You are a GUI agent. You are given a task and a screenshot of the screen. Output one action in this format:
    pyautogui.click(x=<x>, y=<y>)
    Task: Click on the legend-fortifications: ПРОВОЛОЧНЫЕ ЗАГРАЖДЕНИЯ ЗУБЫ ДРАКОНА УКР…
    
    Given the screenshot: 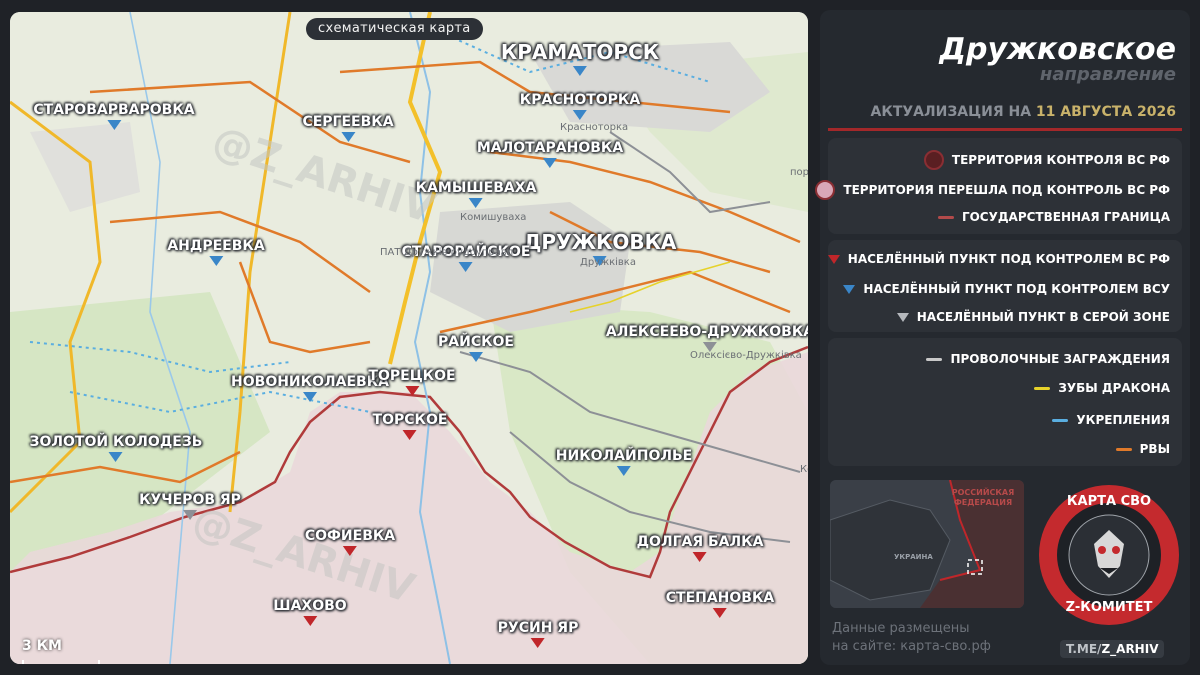 What is the action you would take?
    pyautogui.click(x=1005, y=402)
    